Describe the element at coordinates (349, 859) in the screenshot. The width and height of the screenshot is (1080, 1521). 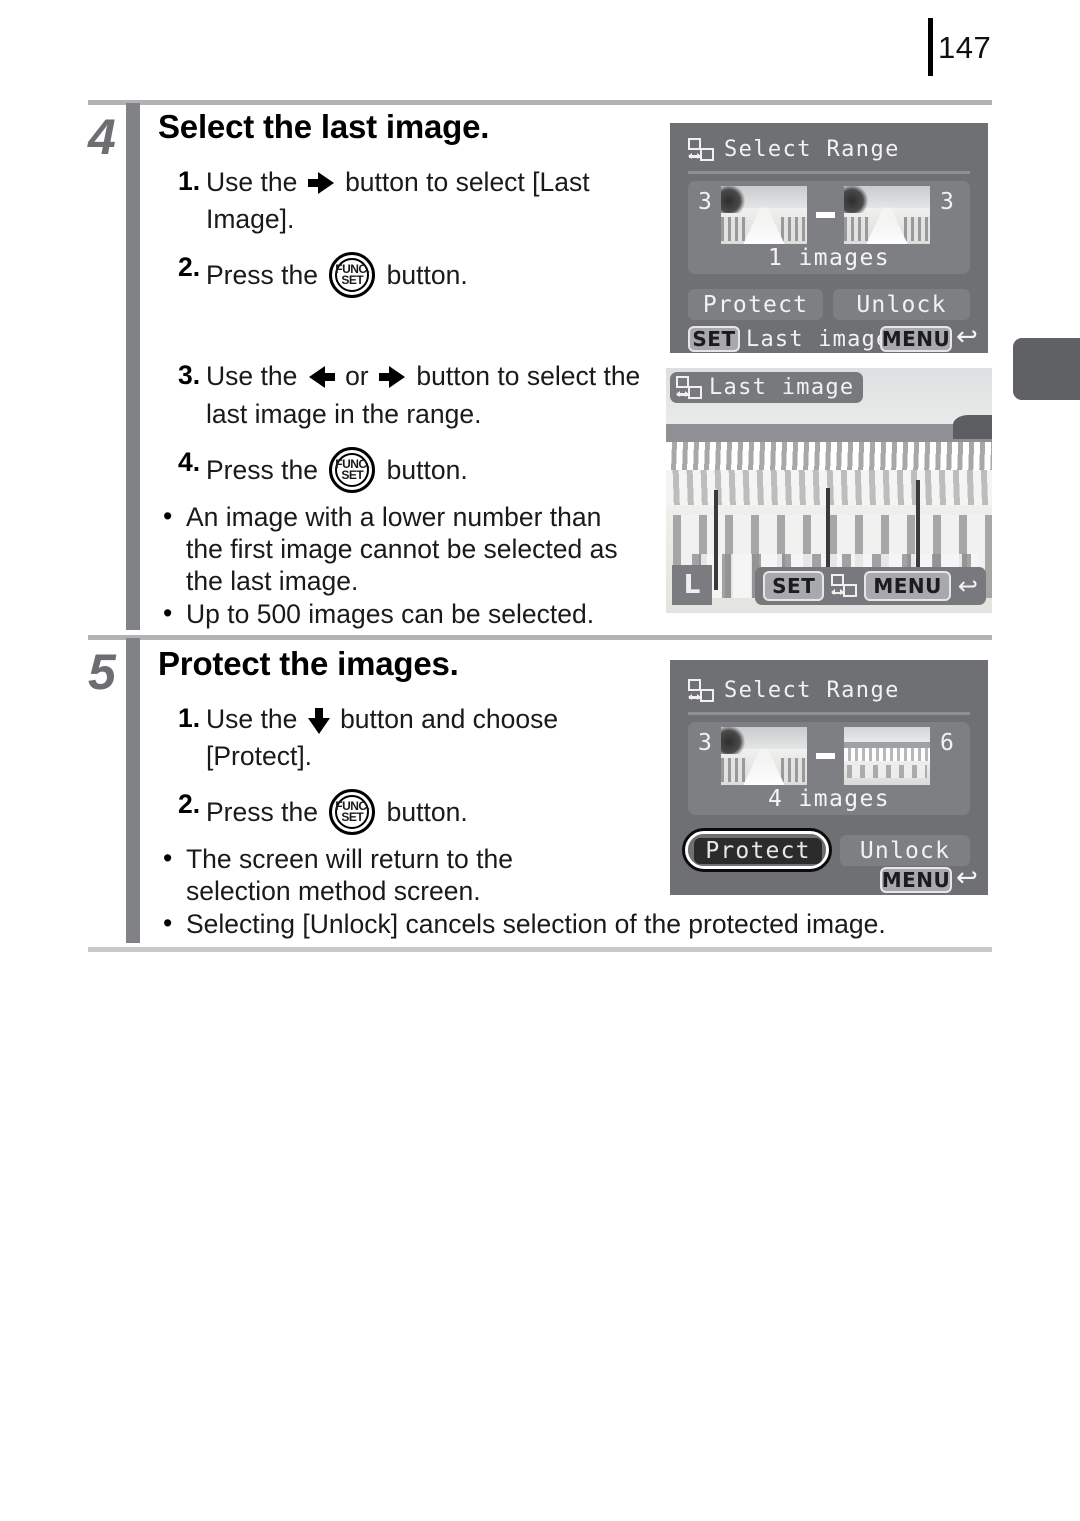
I see `step5-bullet1-line1: The screen will return to the` at that location.